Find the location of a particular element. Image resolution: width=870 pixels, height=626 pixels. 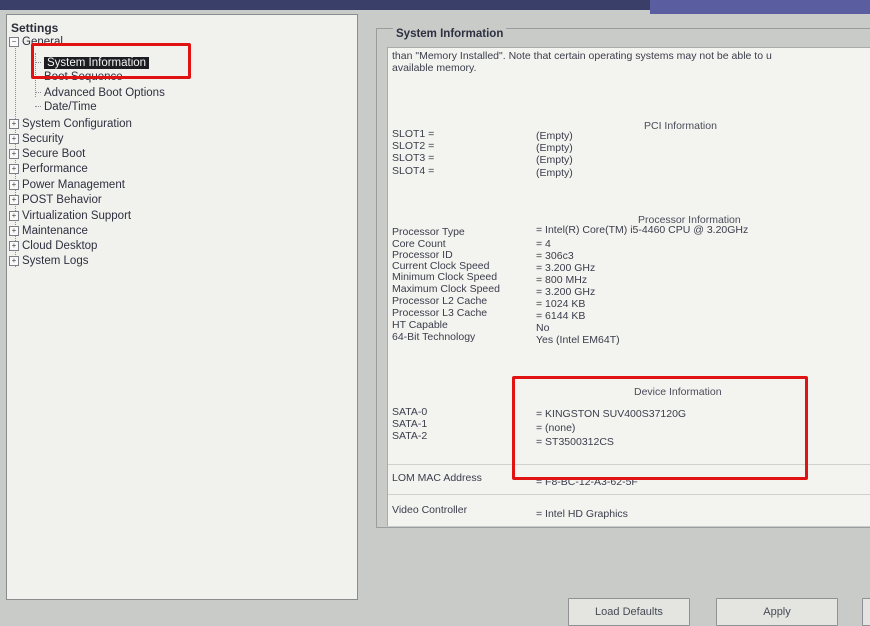

processor-label: Maximum Clock Speed is located at coordinates (446, 289).